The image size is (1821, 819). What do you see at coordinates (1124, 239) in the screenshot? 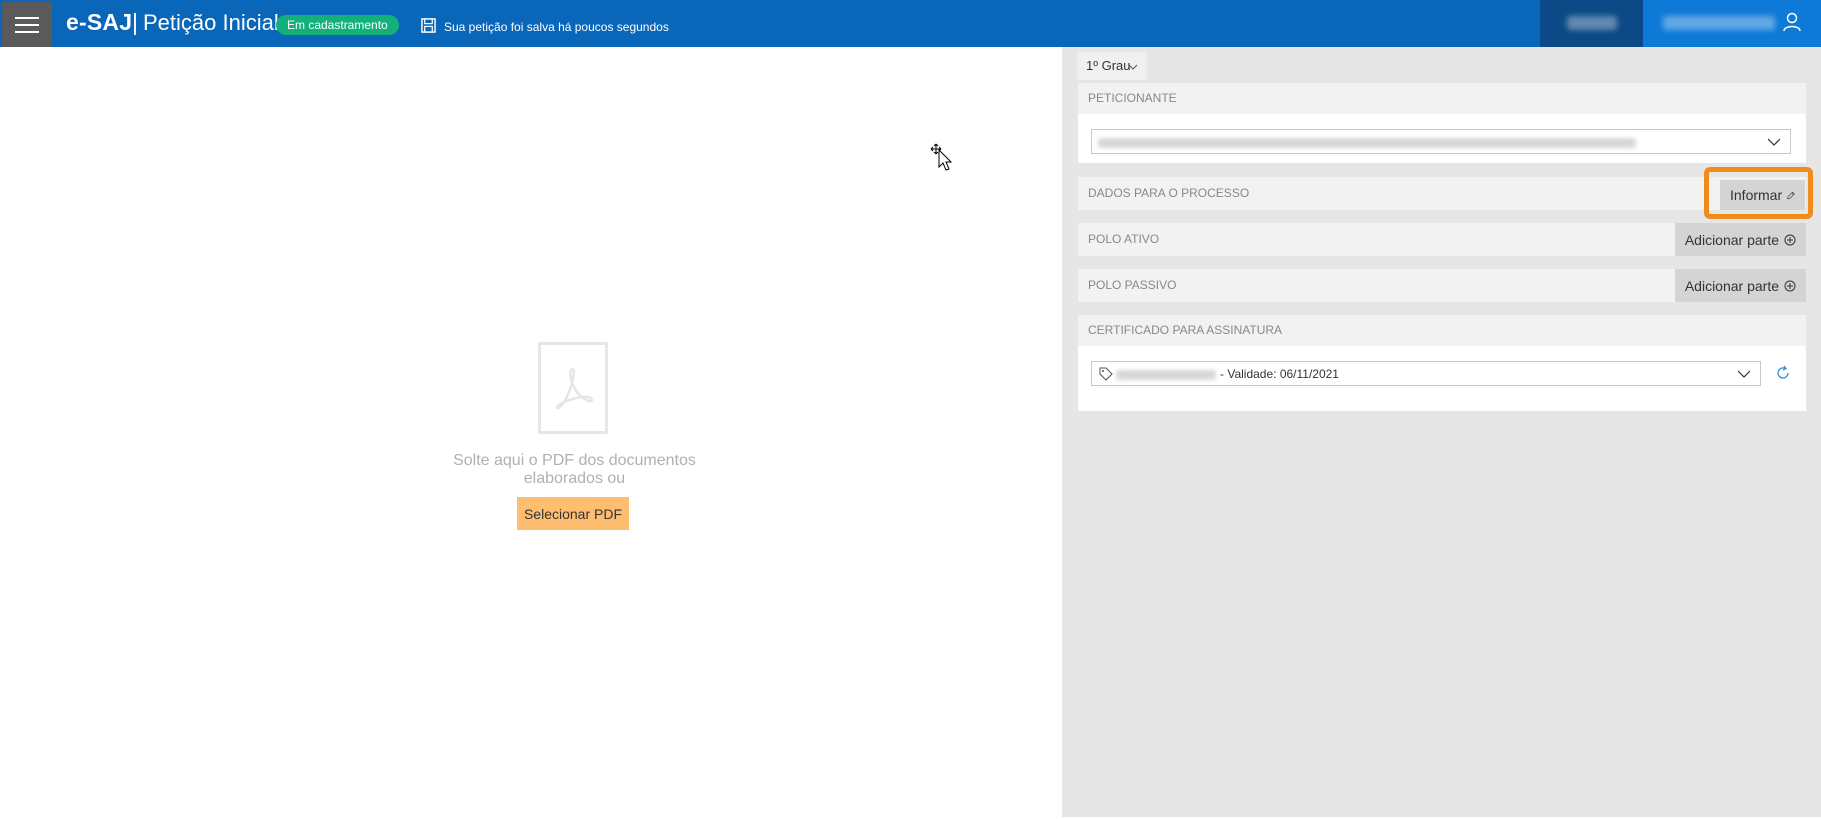
I see `polo-ativo-label: POLO ATIVO` at bounding box center [1124, 239].